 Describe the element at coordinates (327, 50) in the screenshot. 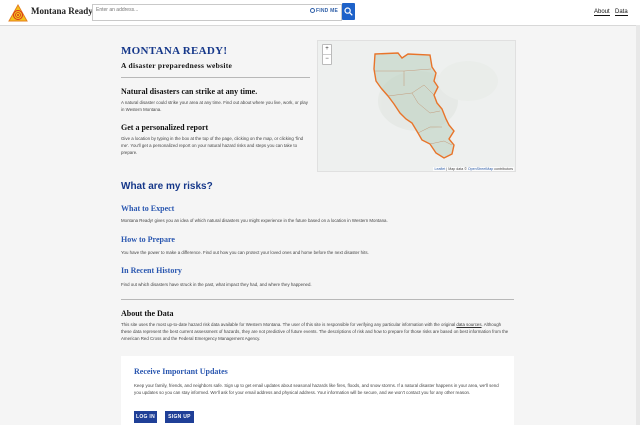

I see `zoom-in-button: +` at that location.